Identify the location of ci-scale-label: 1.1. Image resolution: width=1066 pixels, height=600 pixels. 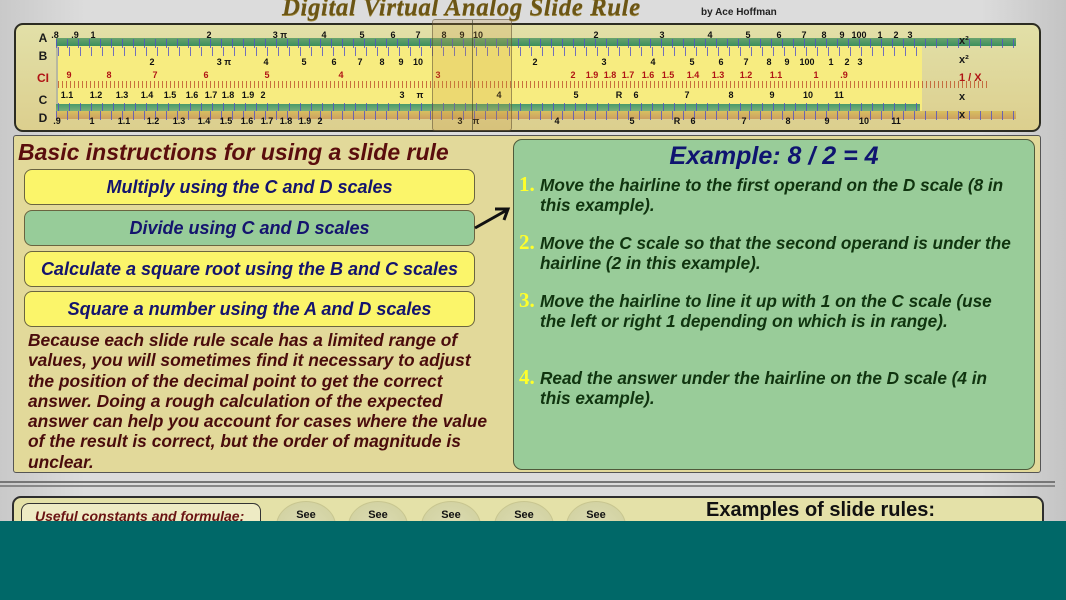
(776, 75).